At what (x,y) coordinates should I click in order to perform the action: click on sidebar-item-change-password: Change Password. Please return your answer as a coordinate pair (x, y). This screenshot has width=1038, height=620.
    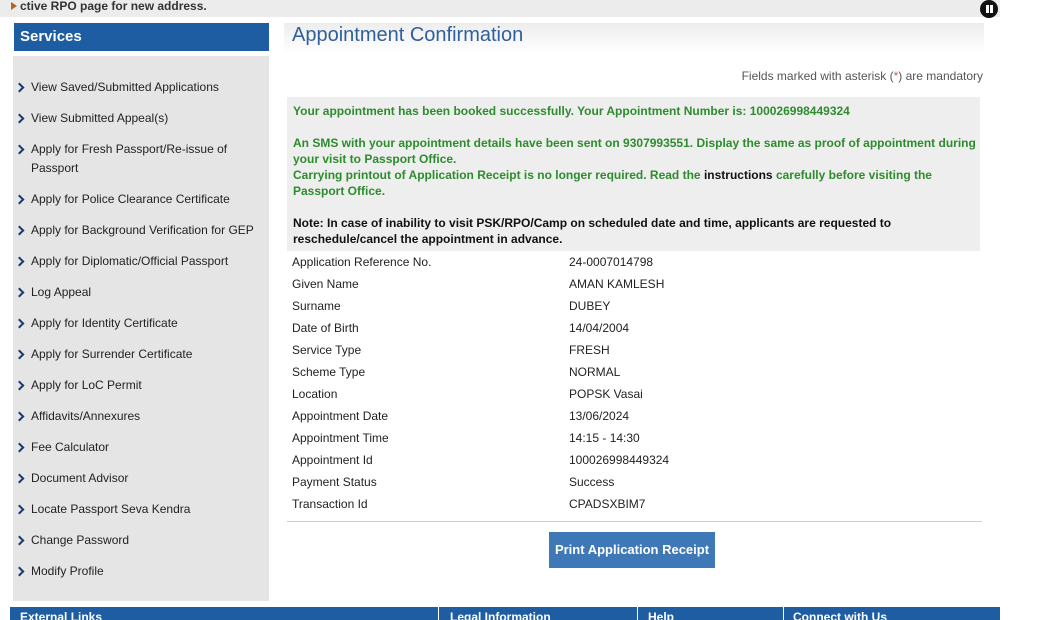
    Looking at the image, I should click on (71, 540).